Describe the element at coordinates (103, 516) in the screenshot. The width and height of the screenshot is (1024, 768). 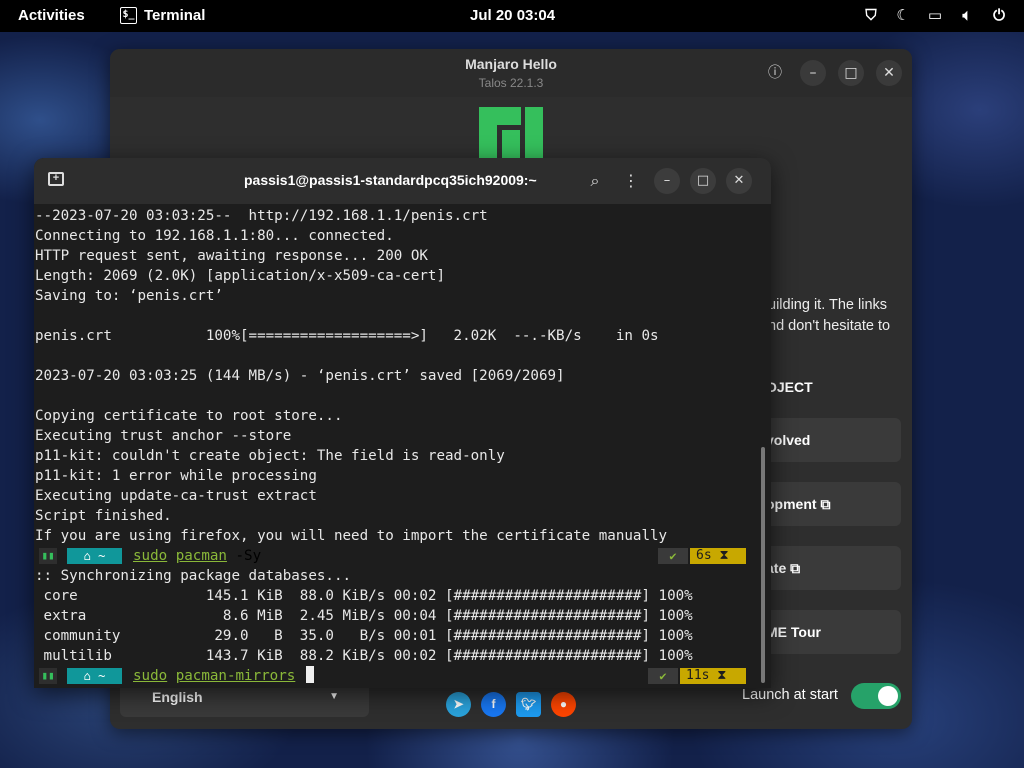
I see `terminal-line: Script finished.` at that location.